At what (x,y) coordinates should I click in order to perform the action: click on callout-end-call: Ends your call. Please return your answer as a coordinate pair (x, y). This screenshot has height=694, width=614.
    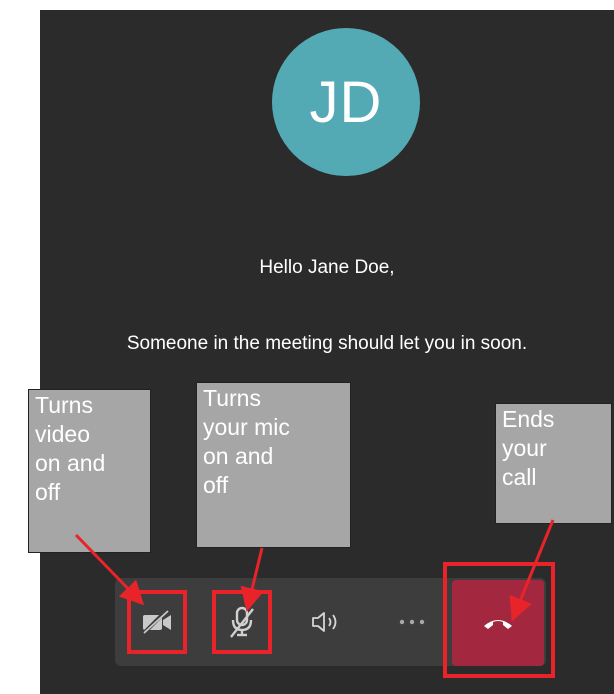
    Looking at the image, I should click on (553, 463).